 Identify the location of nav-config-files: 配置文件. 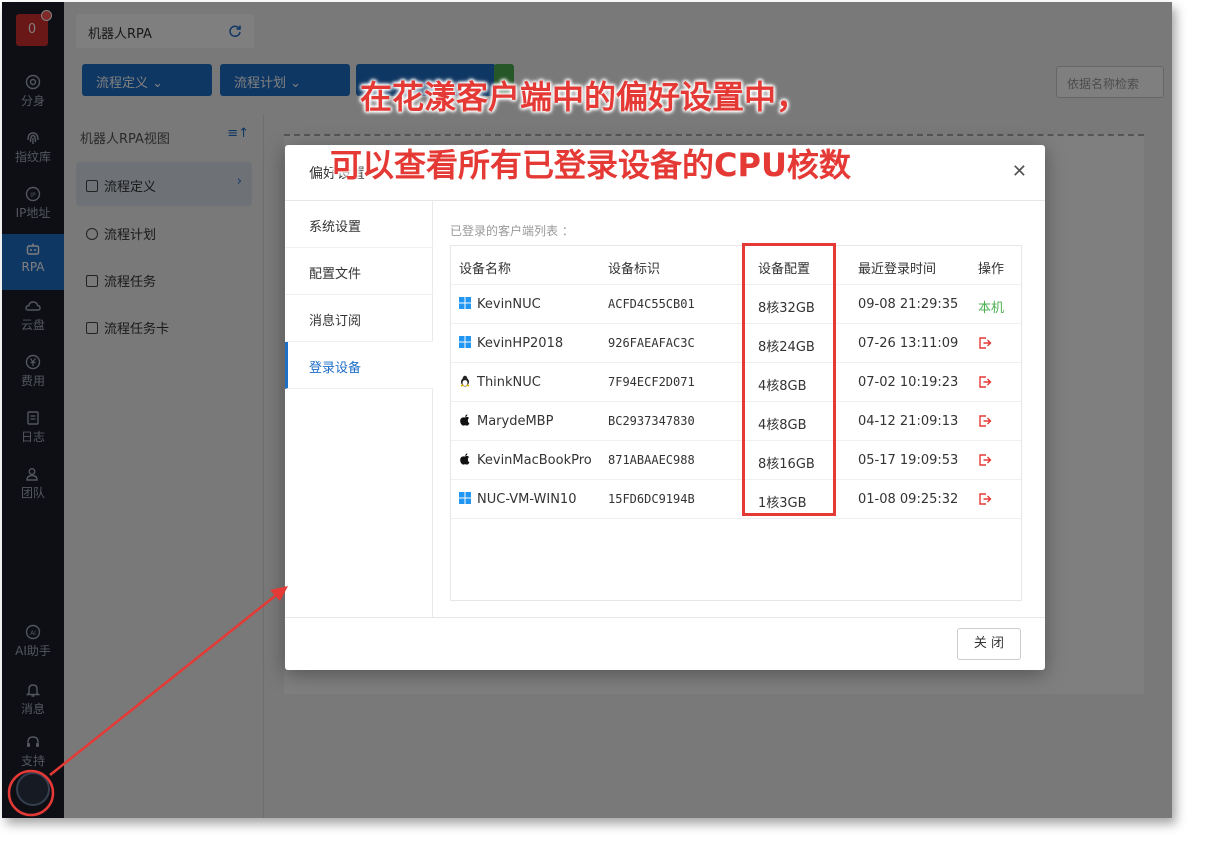
(359, 271).